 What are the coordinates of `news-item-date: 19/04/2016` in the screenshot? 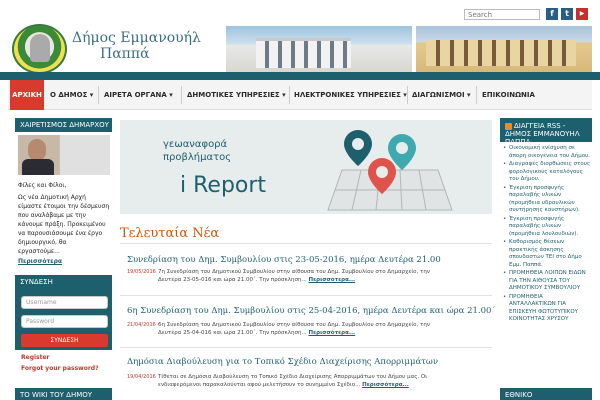 It's located at (141, 377).